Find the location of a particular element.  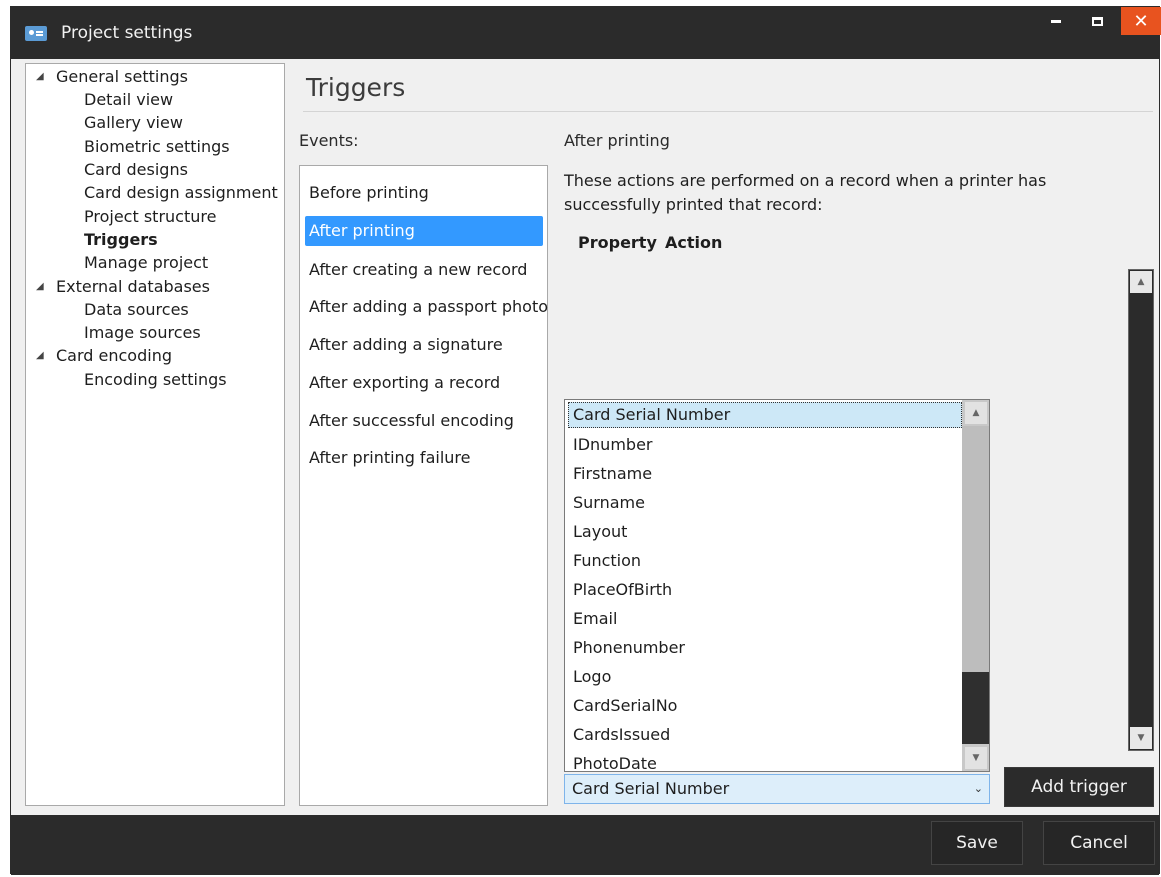

tree-item-gallery-view: Gallery view is located at coordinates (133, 122).